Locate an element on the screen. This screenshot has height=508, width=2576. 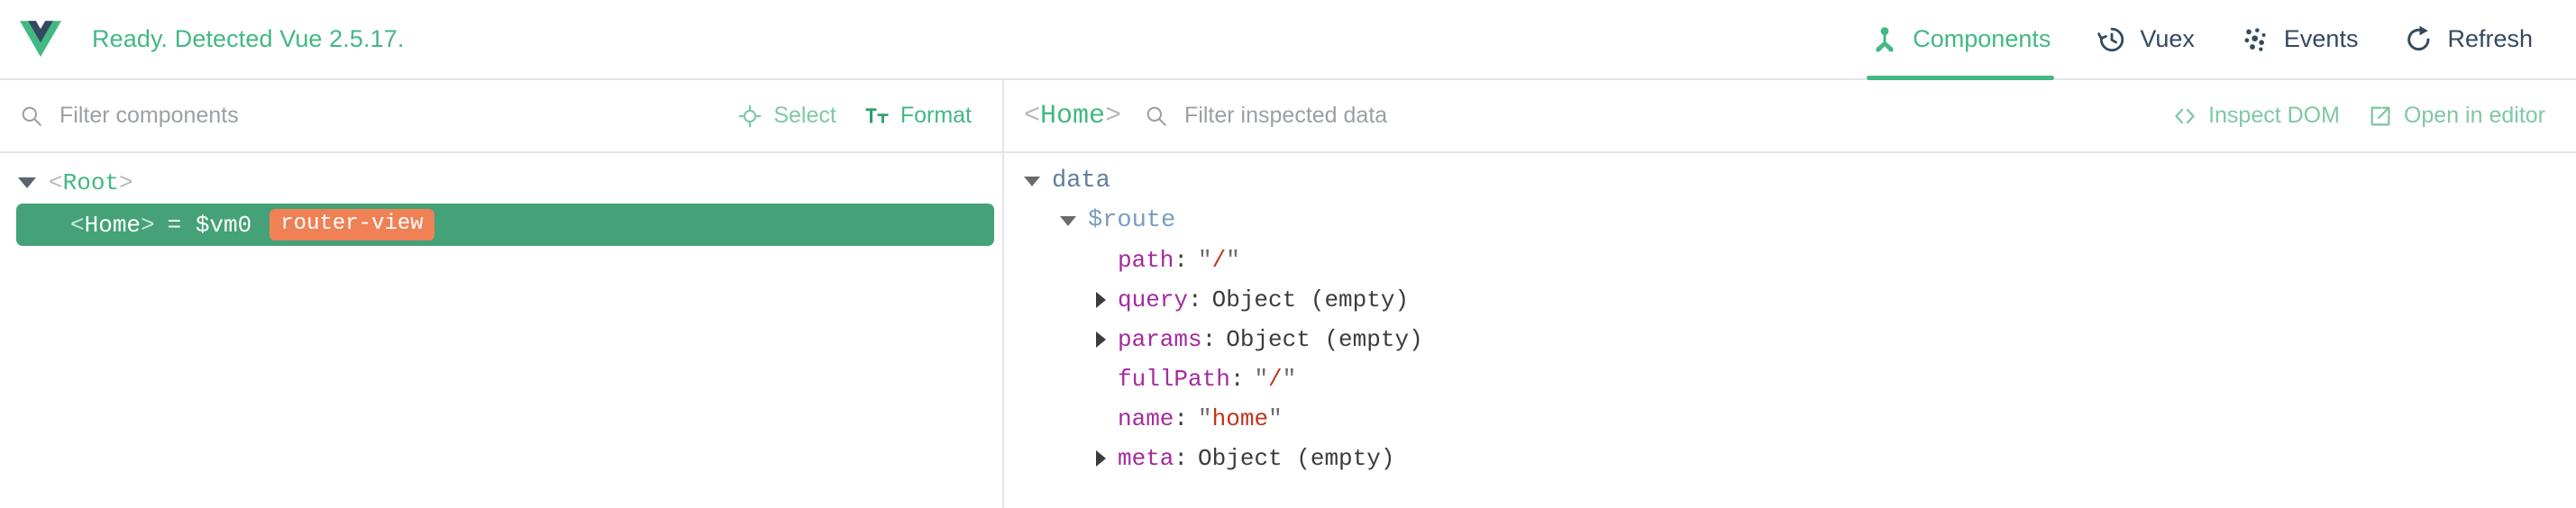
inspected-data-filter is located at coordinates (1417, 116).